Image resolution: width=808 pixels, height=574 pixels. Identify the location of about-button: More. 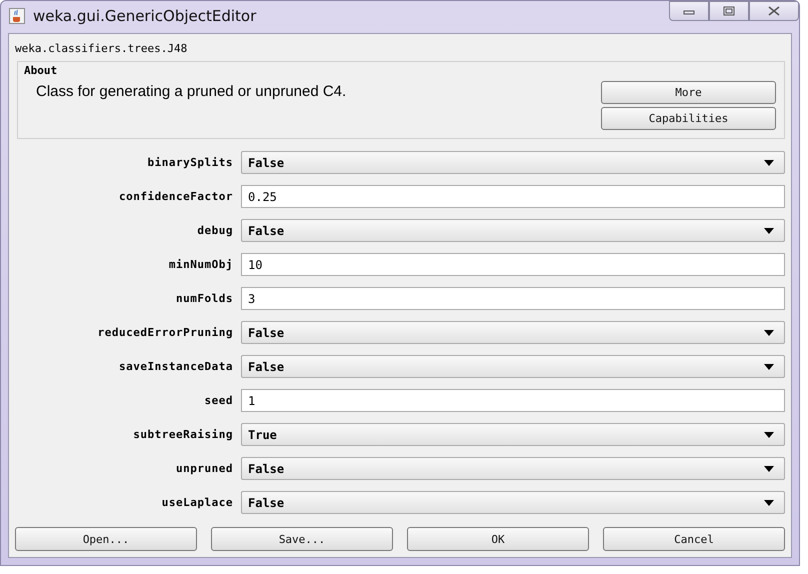
(688, 92).